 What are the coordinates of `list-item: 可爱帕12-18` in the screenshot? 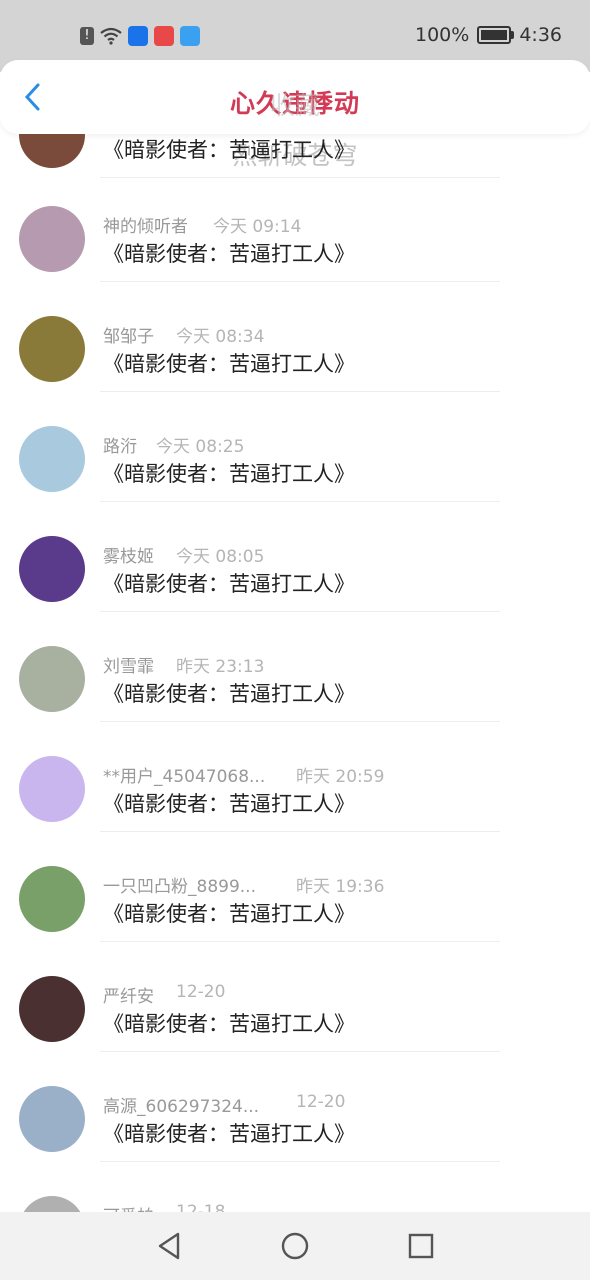 It's located at (295, 1188).